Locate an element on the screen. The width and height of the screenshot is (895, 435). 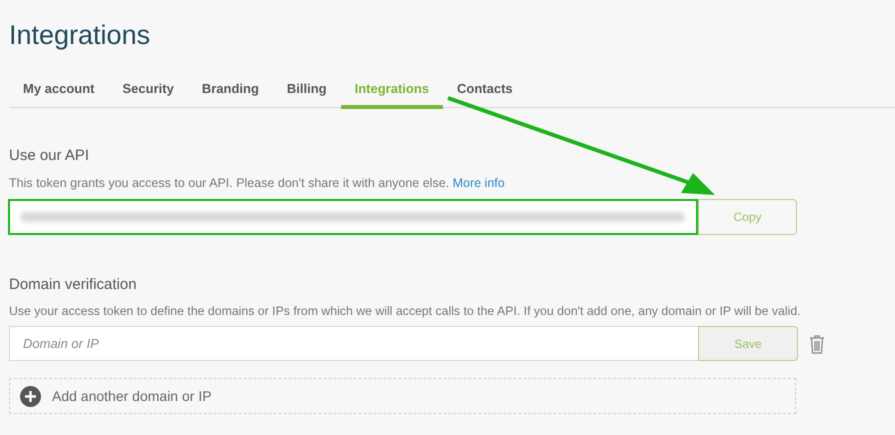
description: This token grants you access to our API. Please don't share it with anyone else. More info is located at coordinates (257, 183).